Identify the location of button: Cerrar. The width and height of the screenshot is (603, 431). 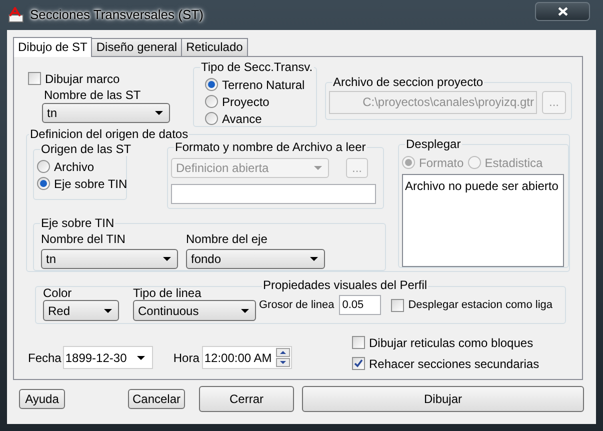
(246, 399).